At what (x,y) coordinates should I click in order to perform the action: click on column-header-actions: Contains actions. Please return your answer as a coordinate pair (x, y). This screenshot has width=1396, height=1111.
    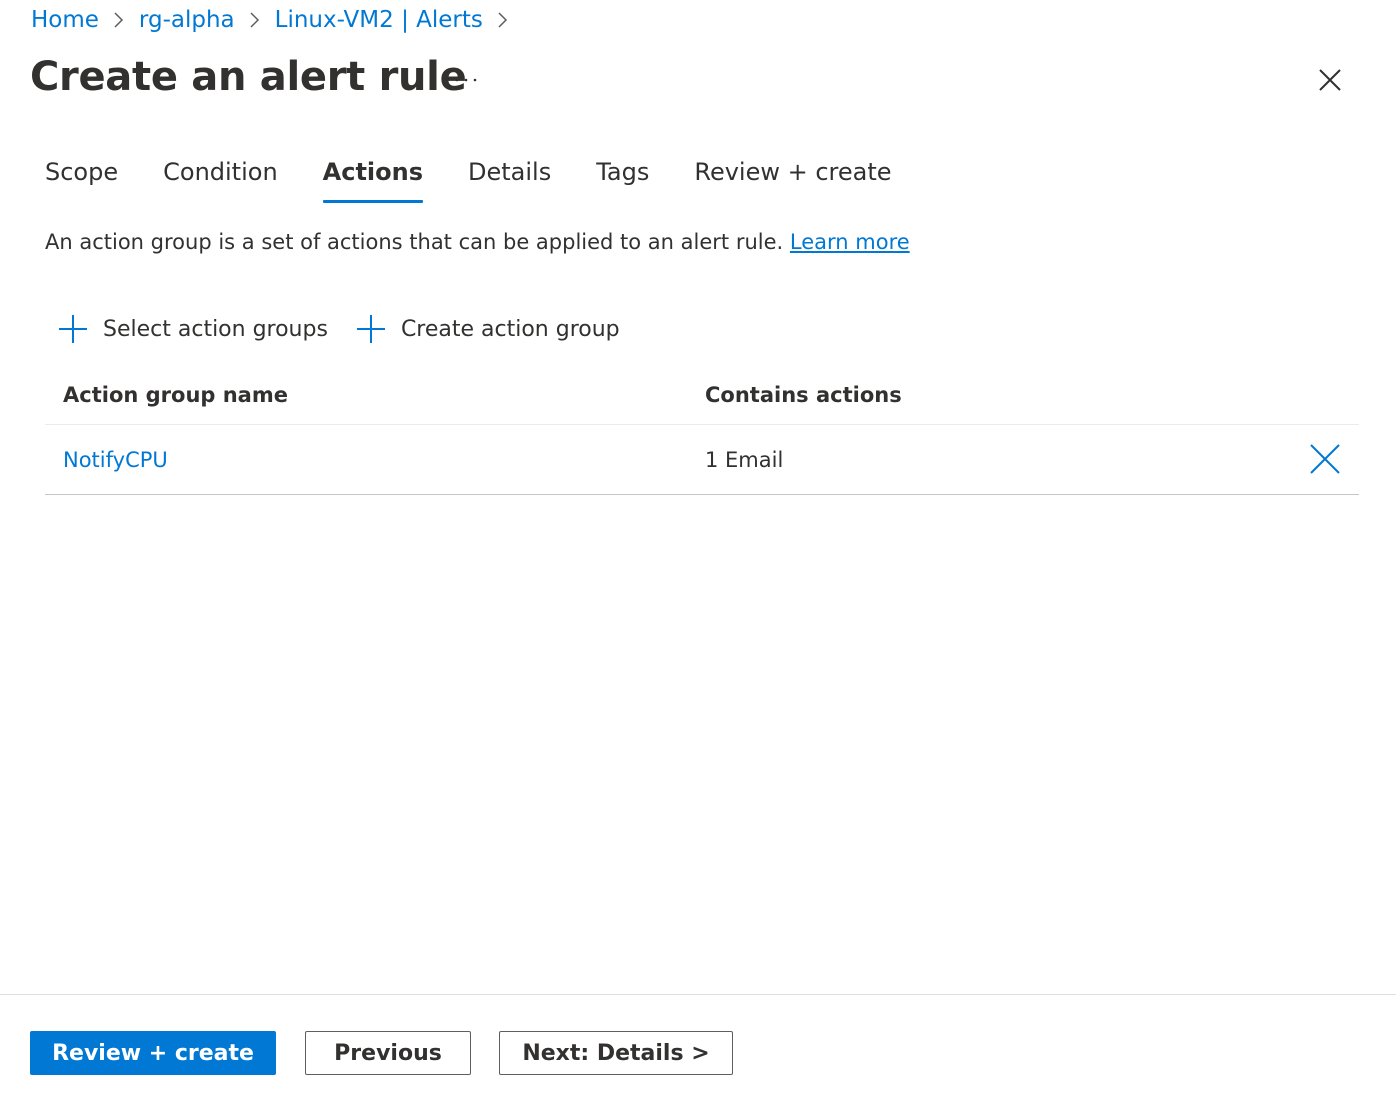
    Looking at the image, I should click on (803, 395).